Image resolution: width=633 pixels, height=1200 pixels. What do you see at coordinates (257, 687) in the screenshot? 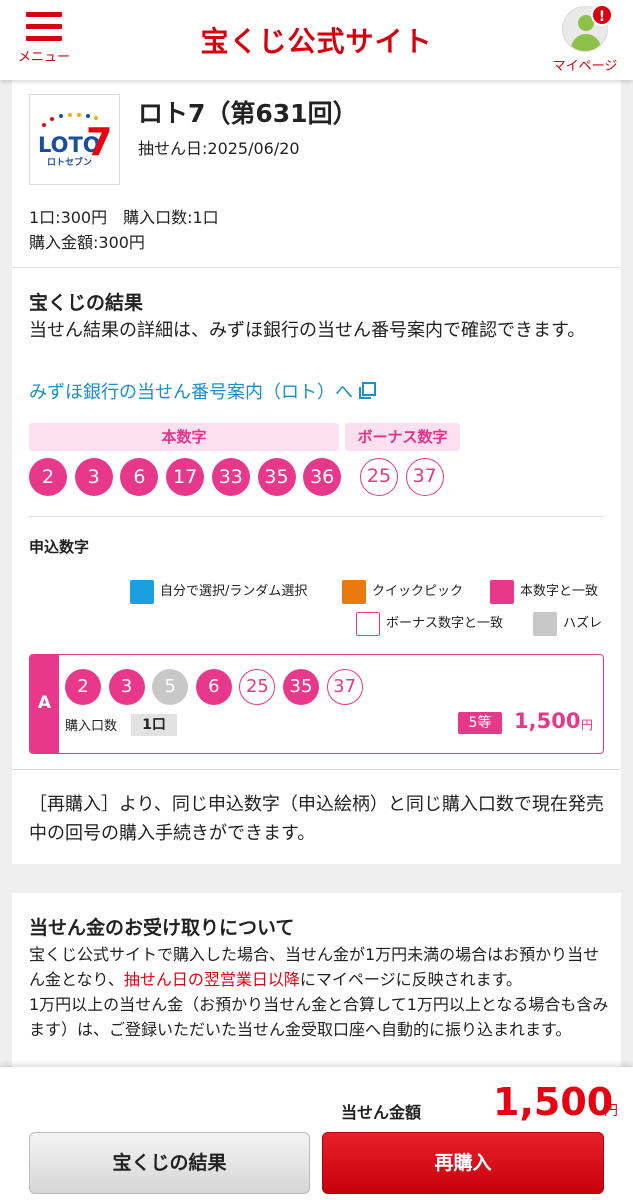
I see `applied-number-ball: 25` at bounding box center [257, 687].